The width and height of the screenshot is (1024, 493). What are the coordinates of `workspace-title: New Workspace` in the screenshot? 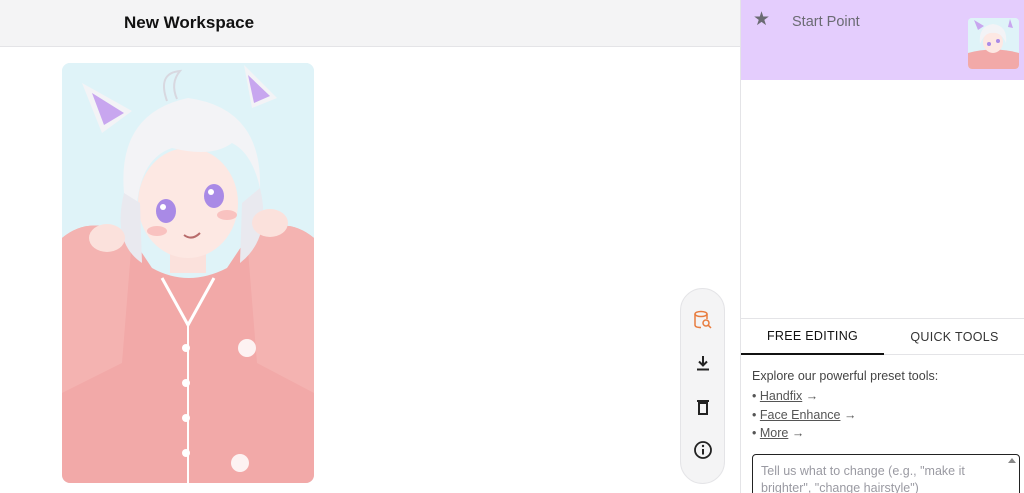 It's located at (189, 22).